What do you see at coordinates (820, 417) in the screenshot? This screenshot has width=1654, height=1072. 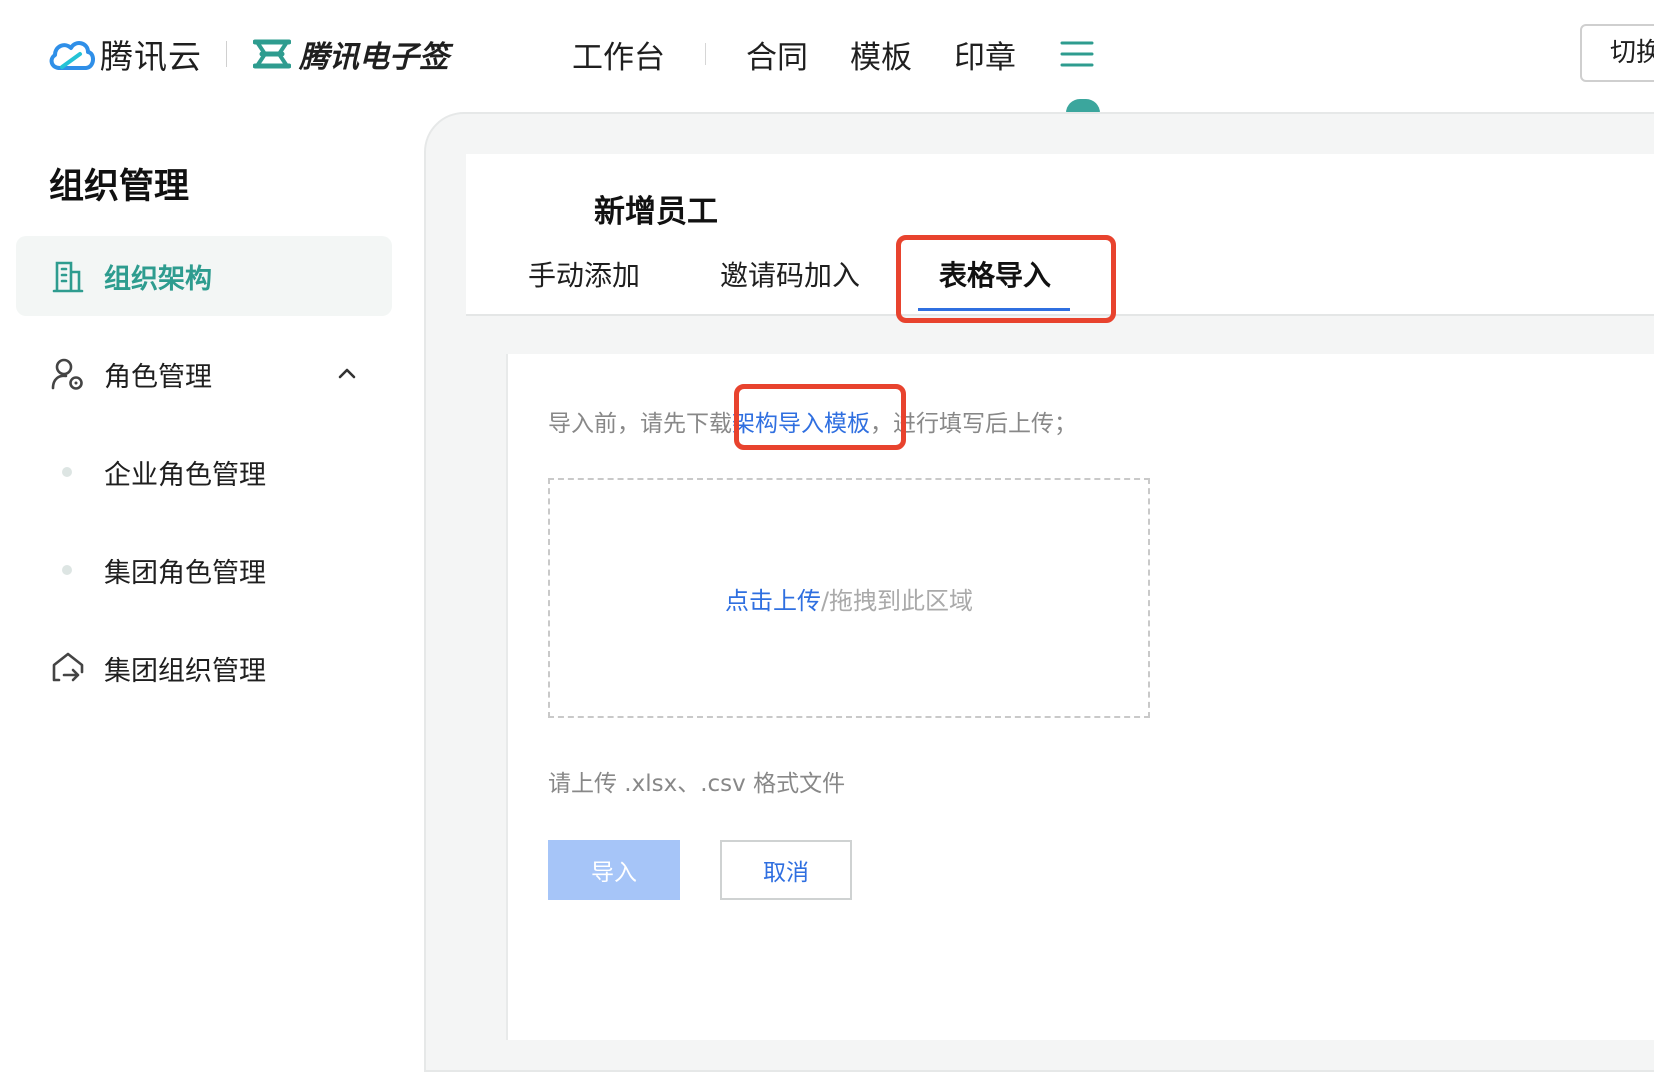 I see `highlight-box-template-link` at bounding box center [820, 417].